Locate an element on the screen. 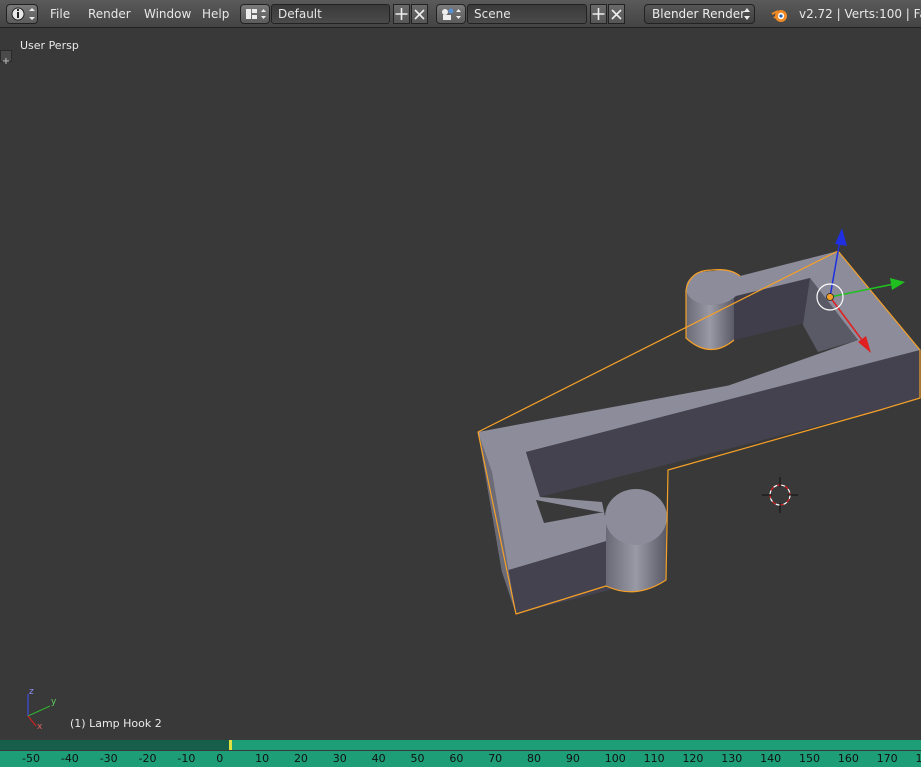  timeline-tick: -40 is located at coordinates (69, 758).